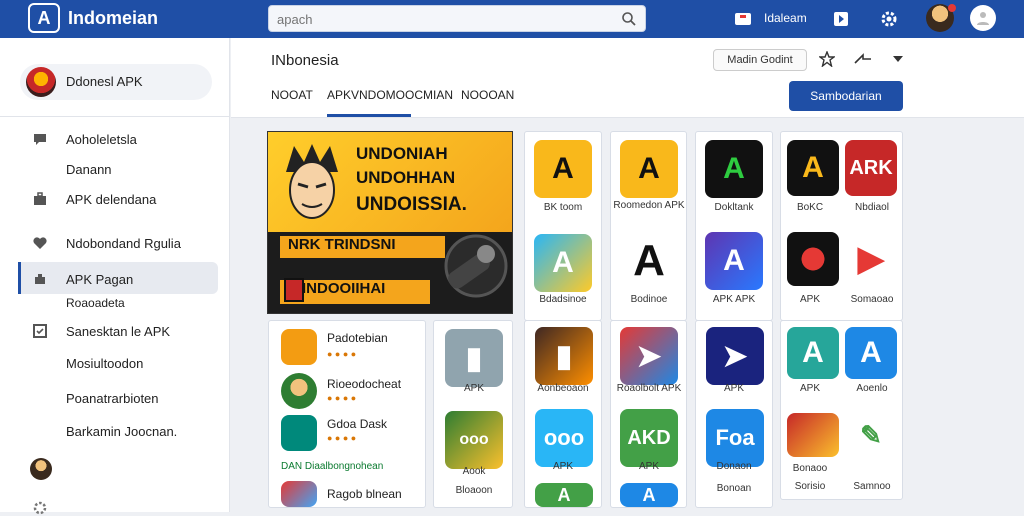 This screenshot has height=516, width=1024. What do you see at coordinates (118, 331) in the screenshot?
I see `sidebar-item-label: Sanesktan le APK` at bounding box center [118, 331].